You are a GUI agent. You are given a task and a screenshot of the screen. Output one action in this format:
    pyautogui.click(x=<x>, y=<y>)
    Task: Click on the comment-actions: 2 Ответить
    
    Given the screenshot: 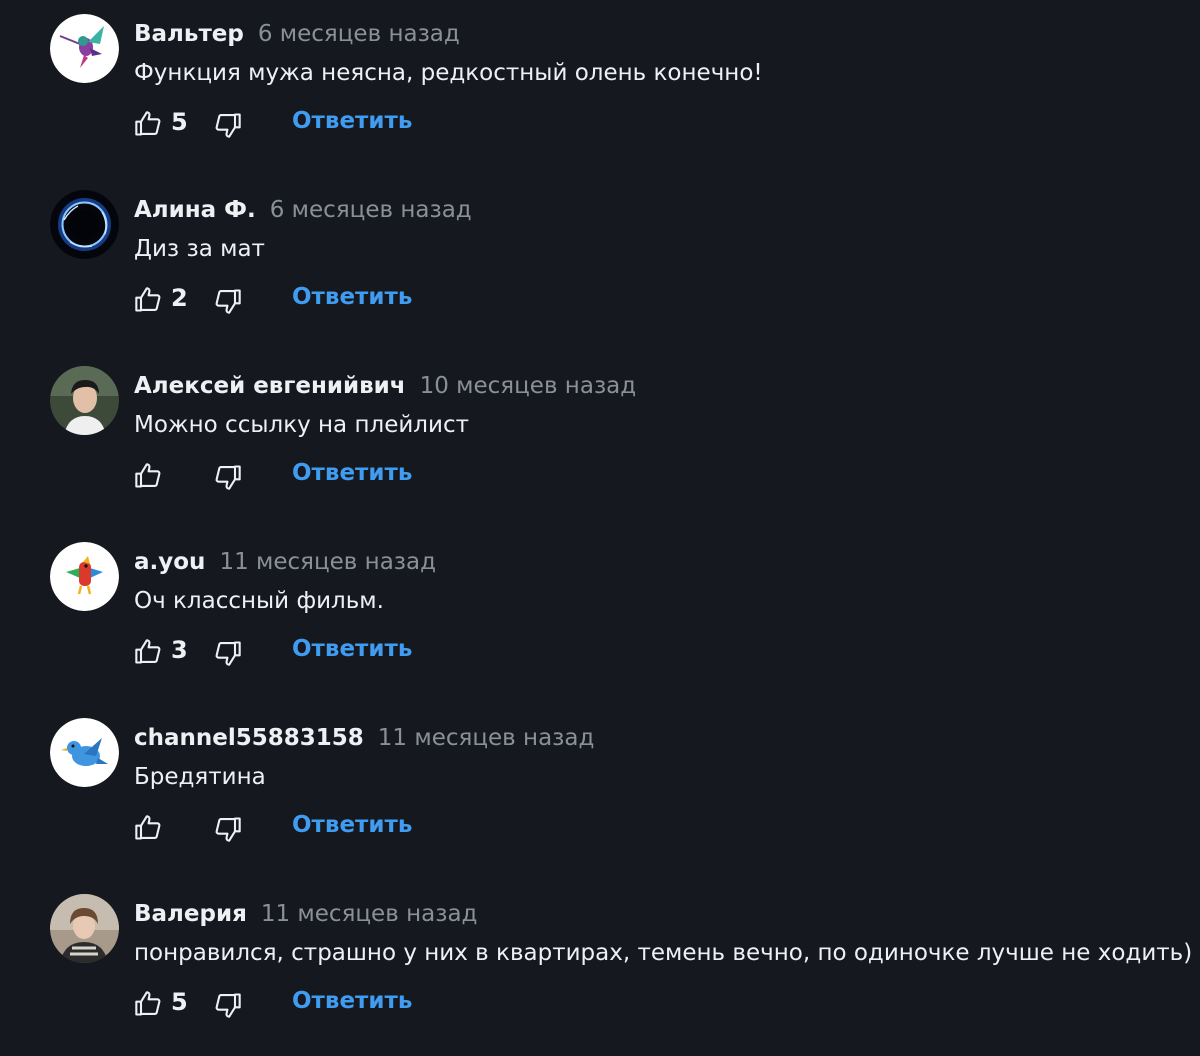 What is the action you would take?
    pyautogui.click(x=344, y=300)
    